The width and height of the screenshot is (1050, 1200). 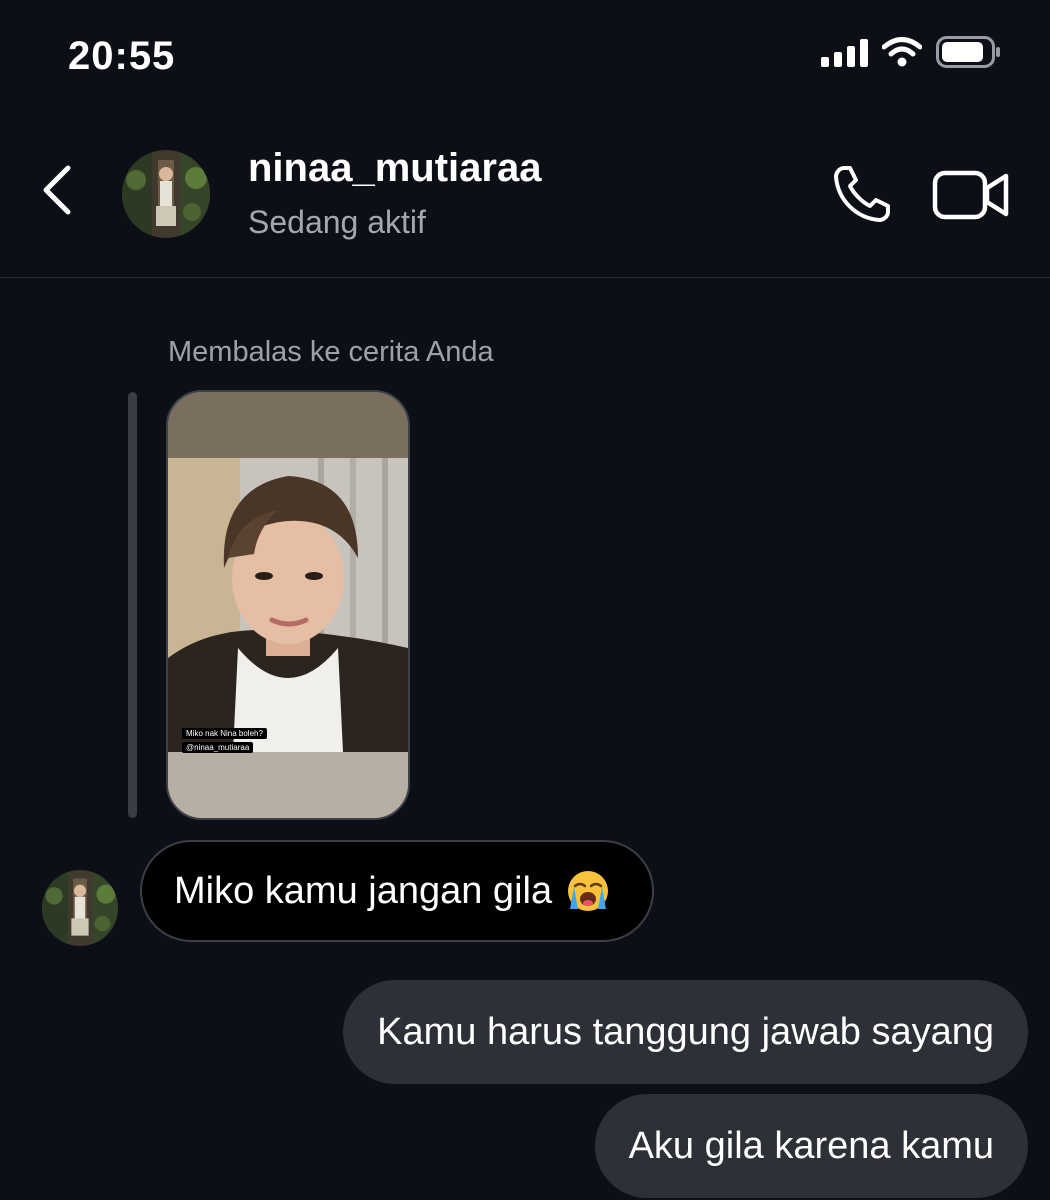 What do you see at coordinates (224, 733) in the screenshot?
I see `story-caption-tag: Miko nak Nina boleh?` at bounding box center [224, 733].